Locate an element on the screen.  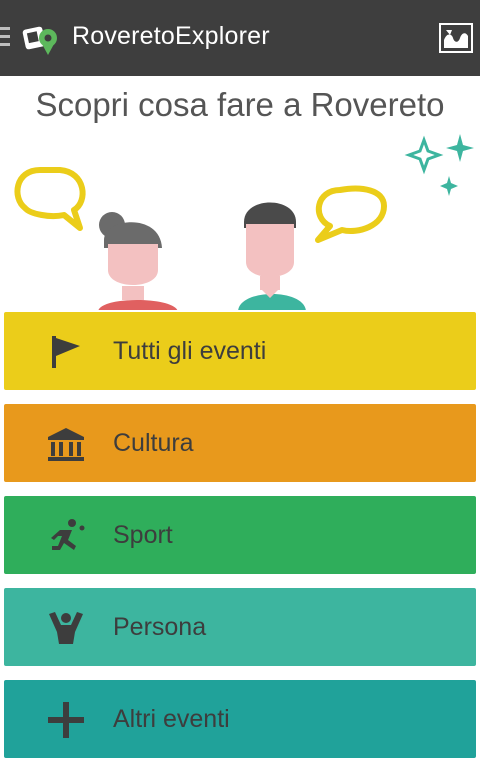
sparkle-icon is located at coordinates (439, 165).